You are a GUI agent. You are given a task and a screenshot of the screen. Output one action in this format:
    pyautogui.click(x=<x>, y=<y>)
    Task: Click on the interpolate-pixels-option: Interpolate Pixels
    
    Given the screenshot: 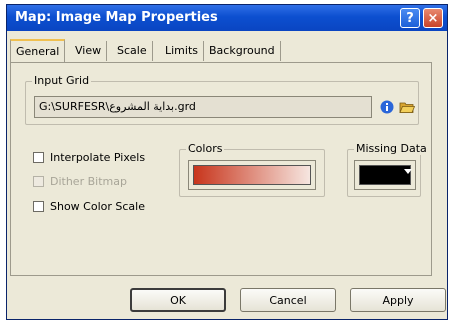 What is the action you would take?
    pyautogui.click(x=89, y=157)
    